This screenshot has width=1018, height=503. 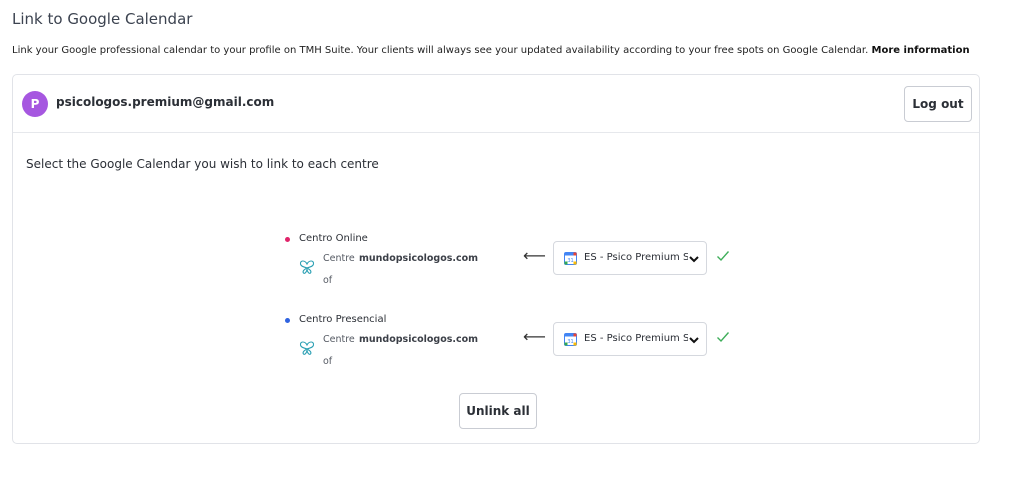 I want to click on centre-name: Centro Presencial, so click(x=343, y=319).